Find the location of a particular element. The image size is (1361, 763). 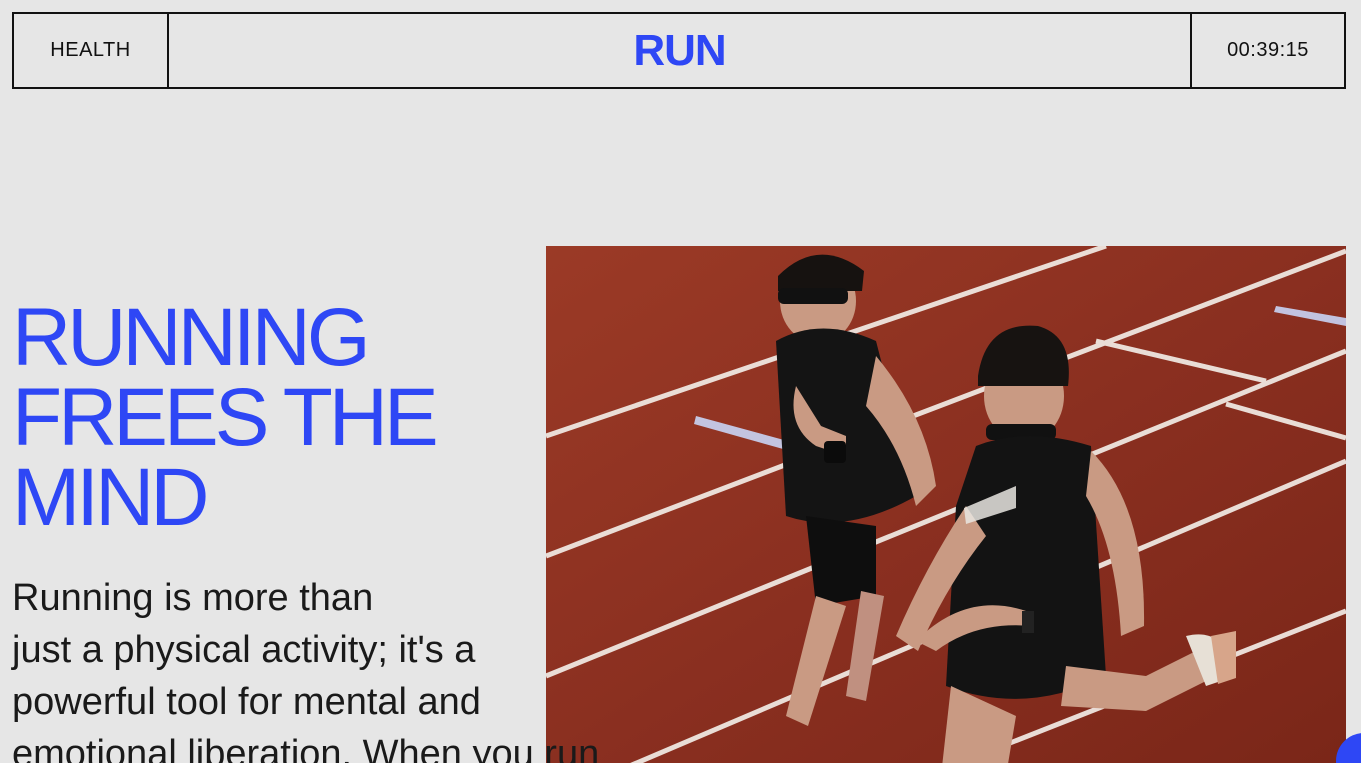

brand-logo-text: RUN is located at coordinates (679, 50).